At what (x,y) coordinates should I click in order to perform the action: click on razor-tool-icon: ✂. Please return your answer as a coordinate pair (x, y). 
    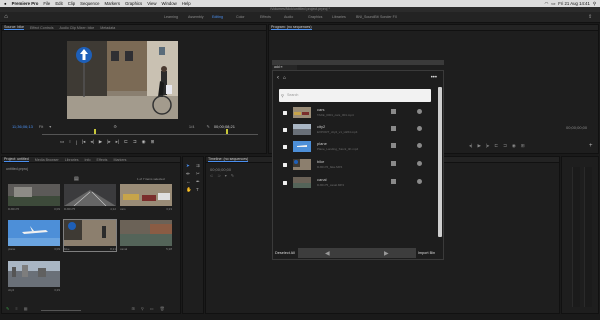
    Looking at the image, I should click on (200, 174).